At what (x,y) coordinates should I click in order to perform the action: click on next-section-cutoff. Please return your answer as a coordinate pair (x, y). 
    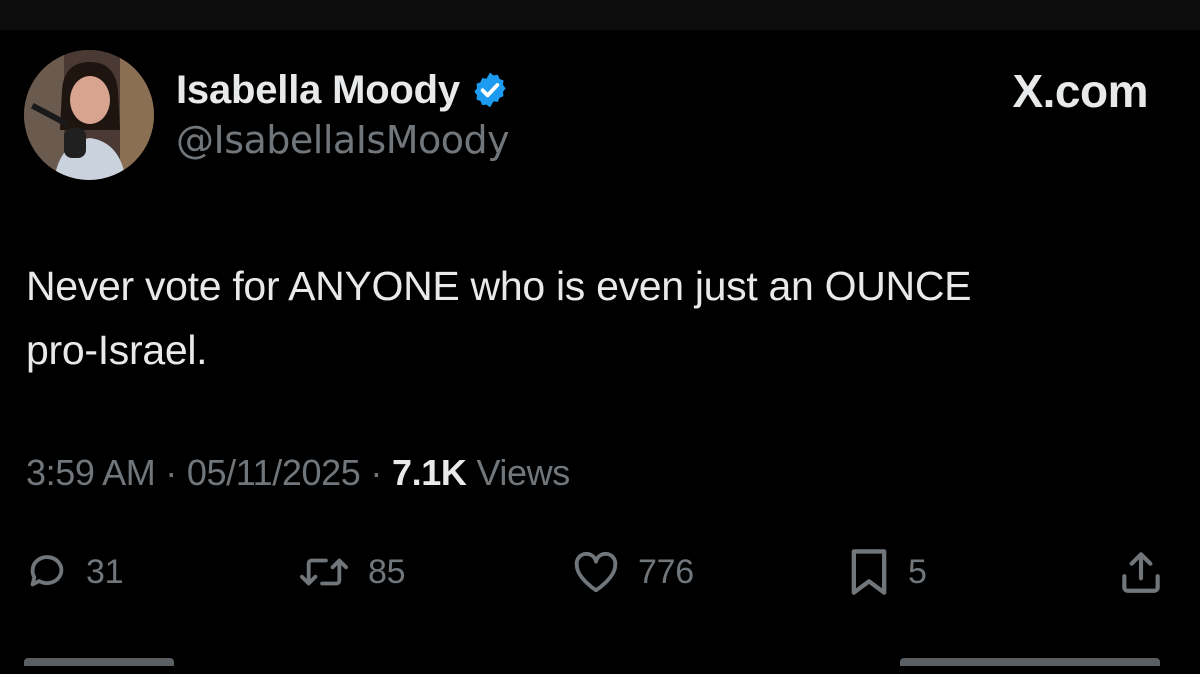
    Looking at the image, I should click on (600, 665).